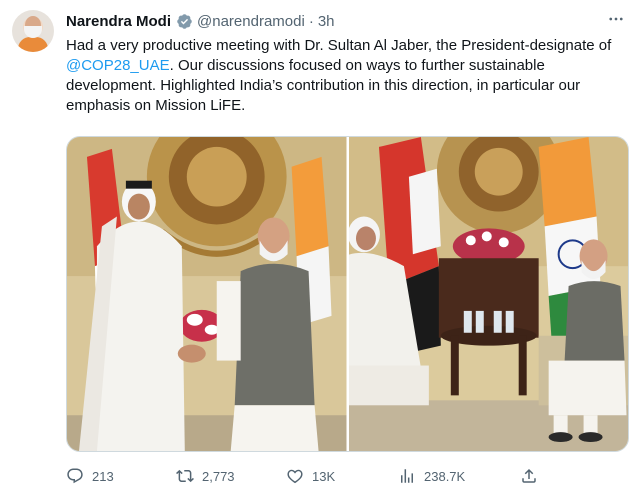  I want to click on author-handle: @narendramodi, so click(251, 21).